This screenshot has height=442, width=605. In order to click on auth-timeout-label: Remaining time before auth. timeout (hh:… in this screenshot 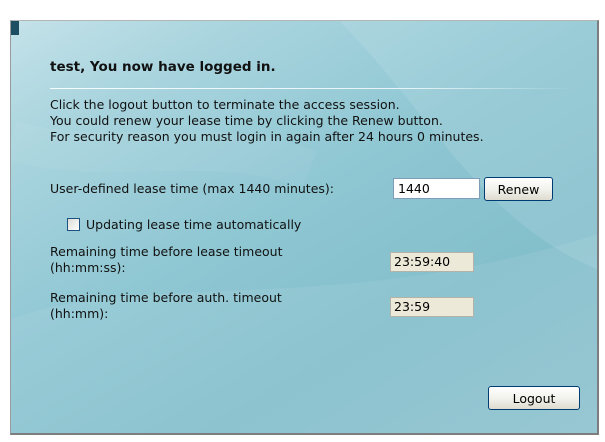, I will do `click(166, 306)`.